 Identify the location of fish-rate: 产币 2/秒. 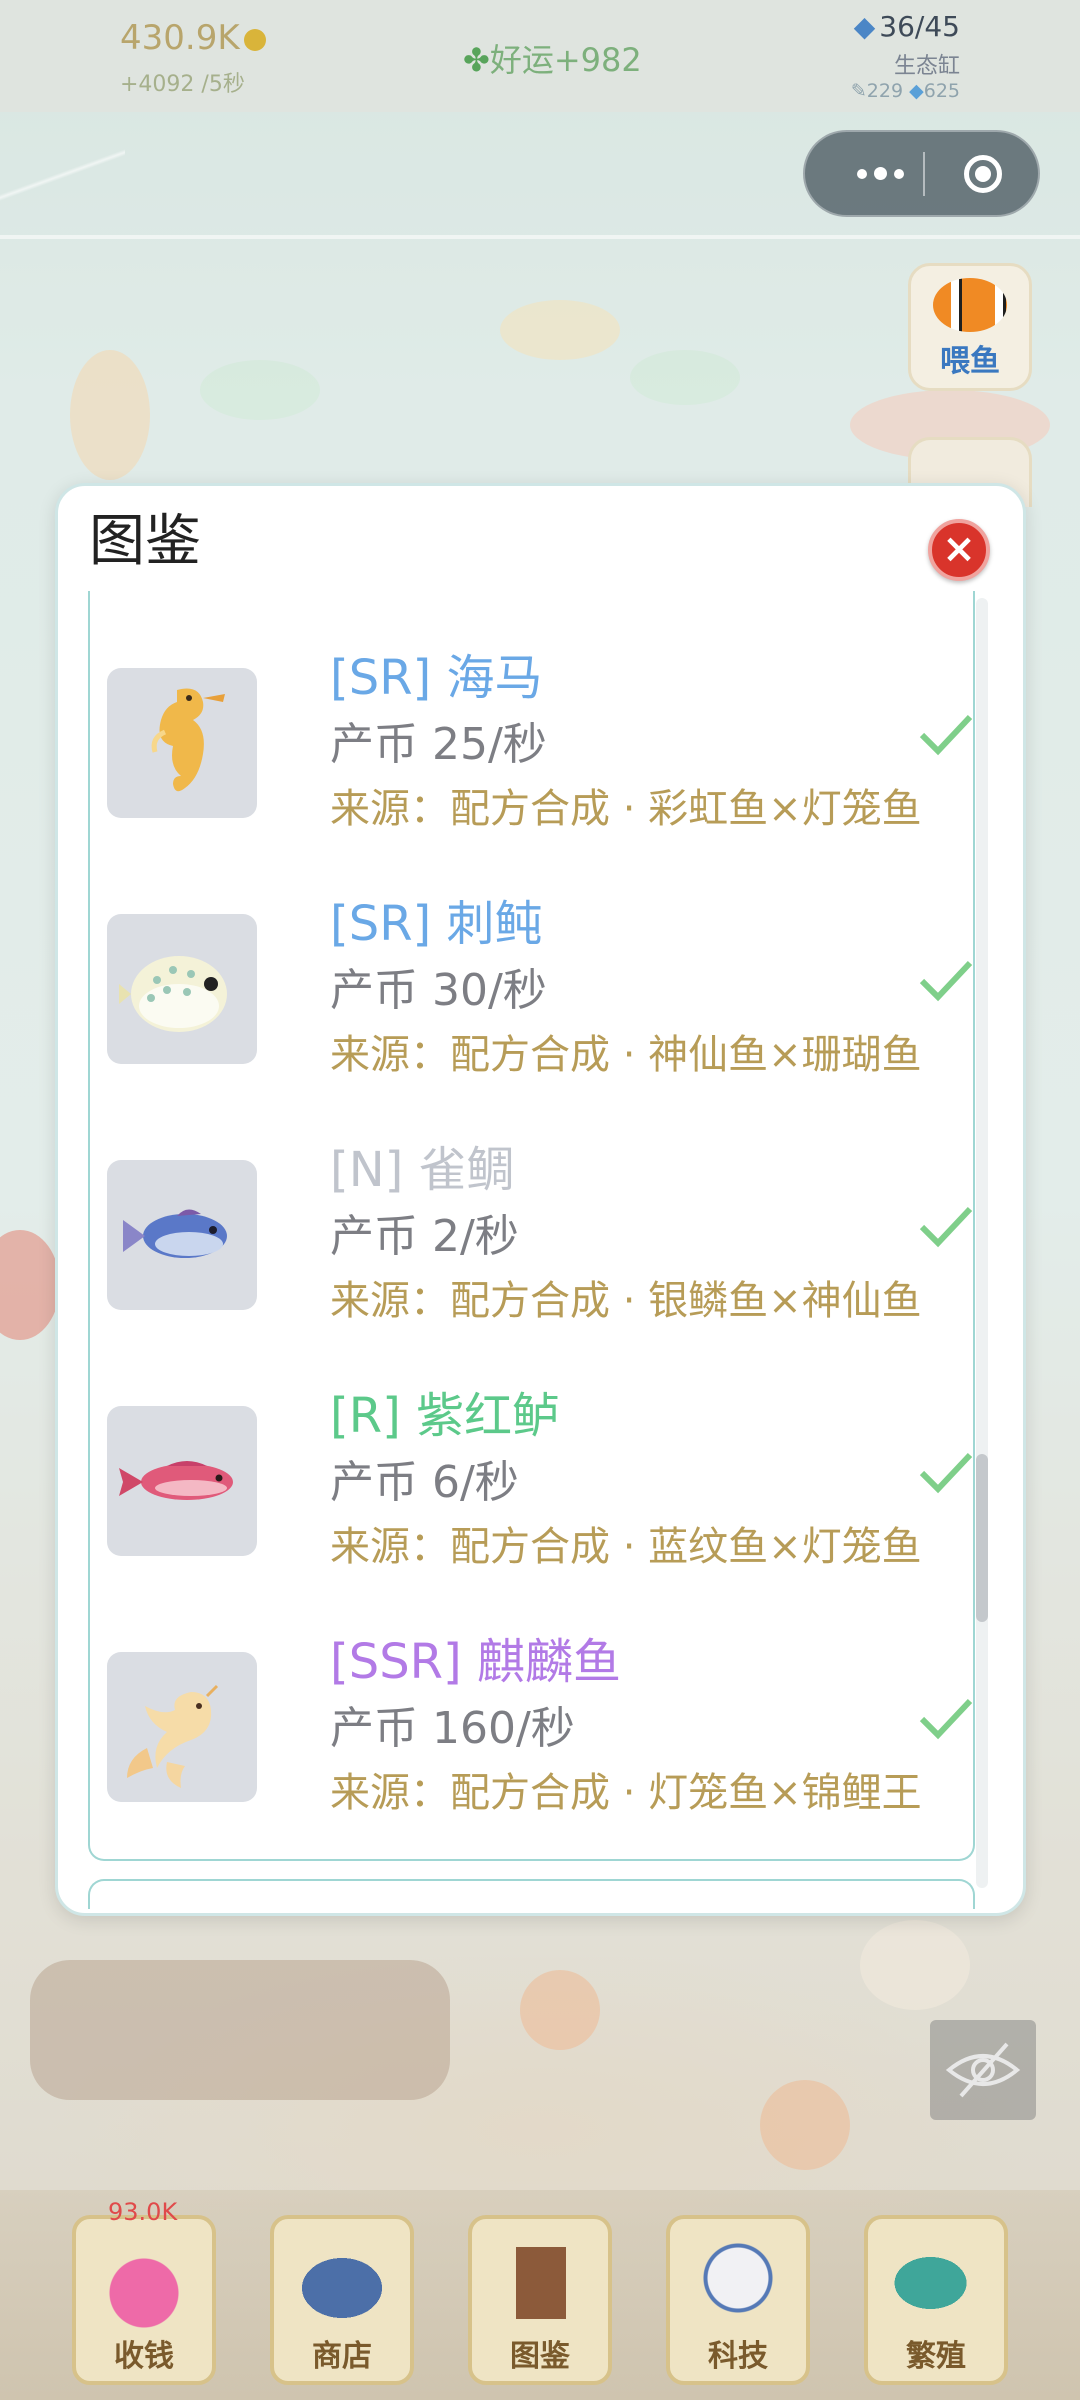
(424, 1236).